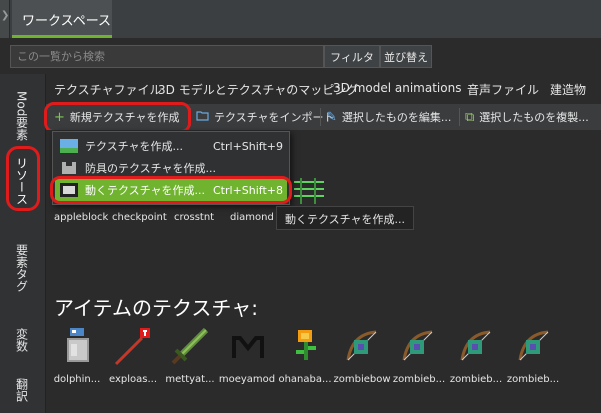 This screenshot has width=601, height=413. I want to click on nav-tags: 要素タグ, so click(22, 268).